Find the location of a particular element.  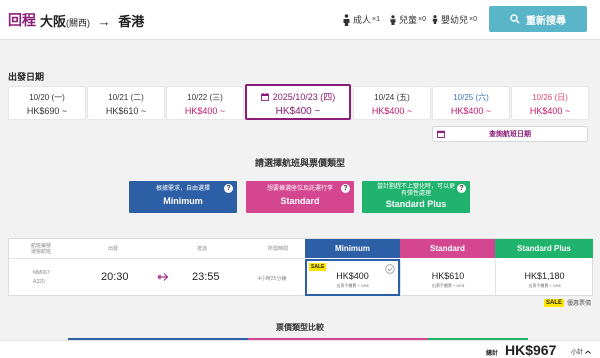

fare-type-title: 請選擇航班與票價類型 is located at coordinates (299, 163).